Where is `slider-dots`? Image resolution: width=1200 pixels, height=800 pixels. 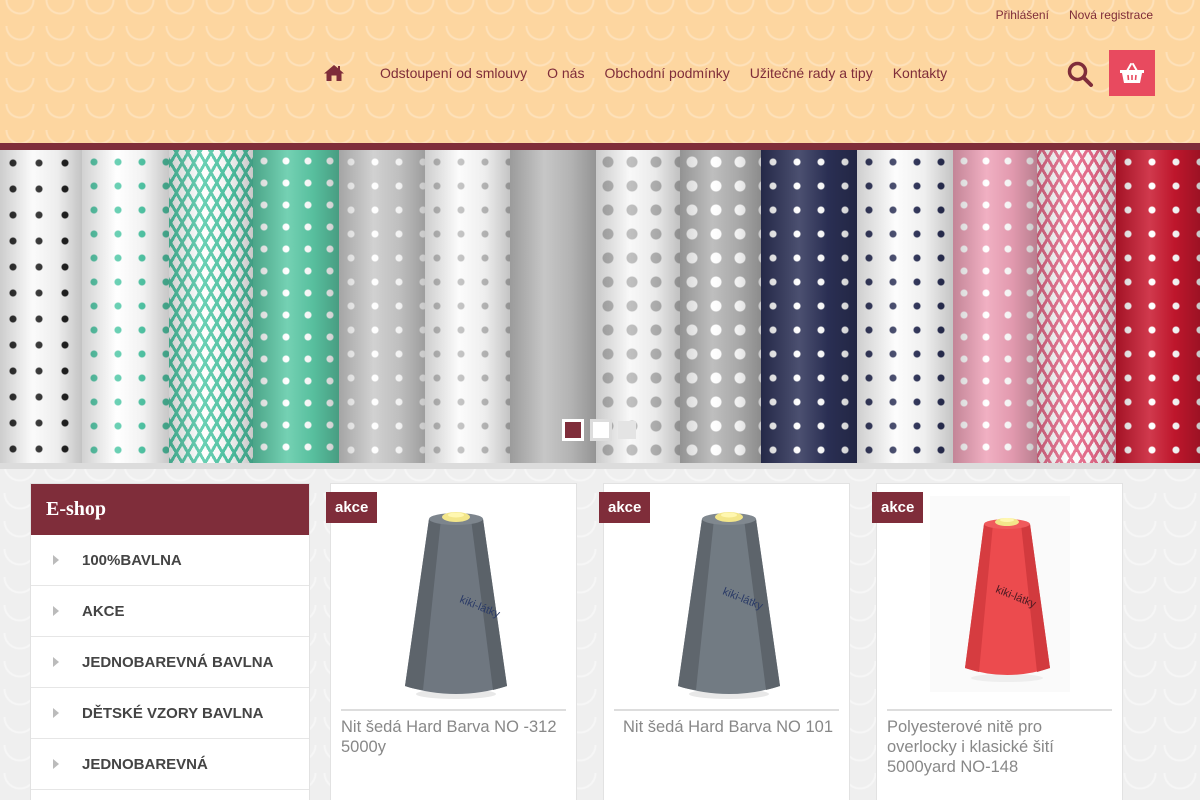 slider-dots is located at coordinates (599, 430).